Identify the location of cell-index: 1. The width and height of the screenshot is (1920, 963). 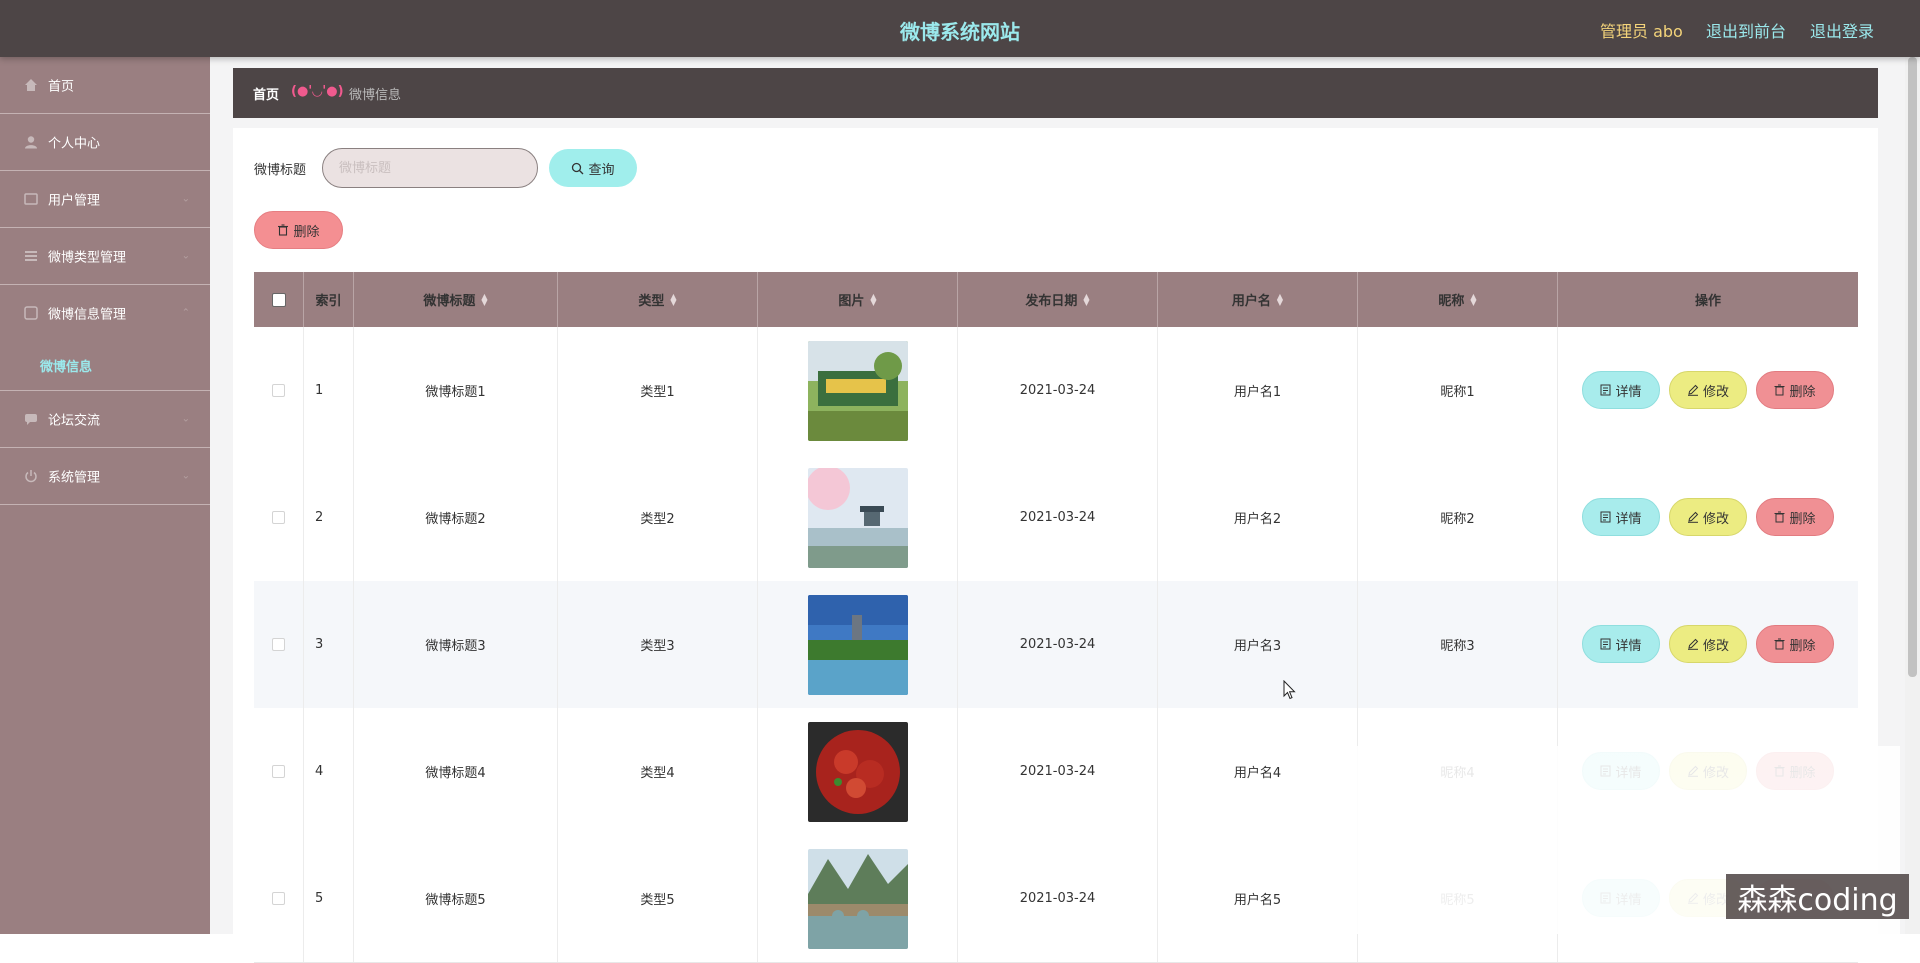
(329, 390).